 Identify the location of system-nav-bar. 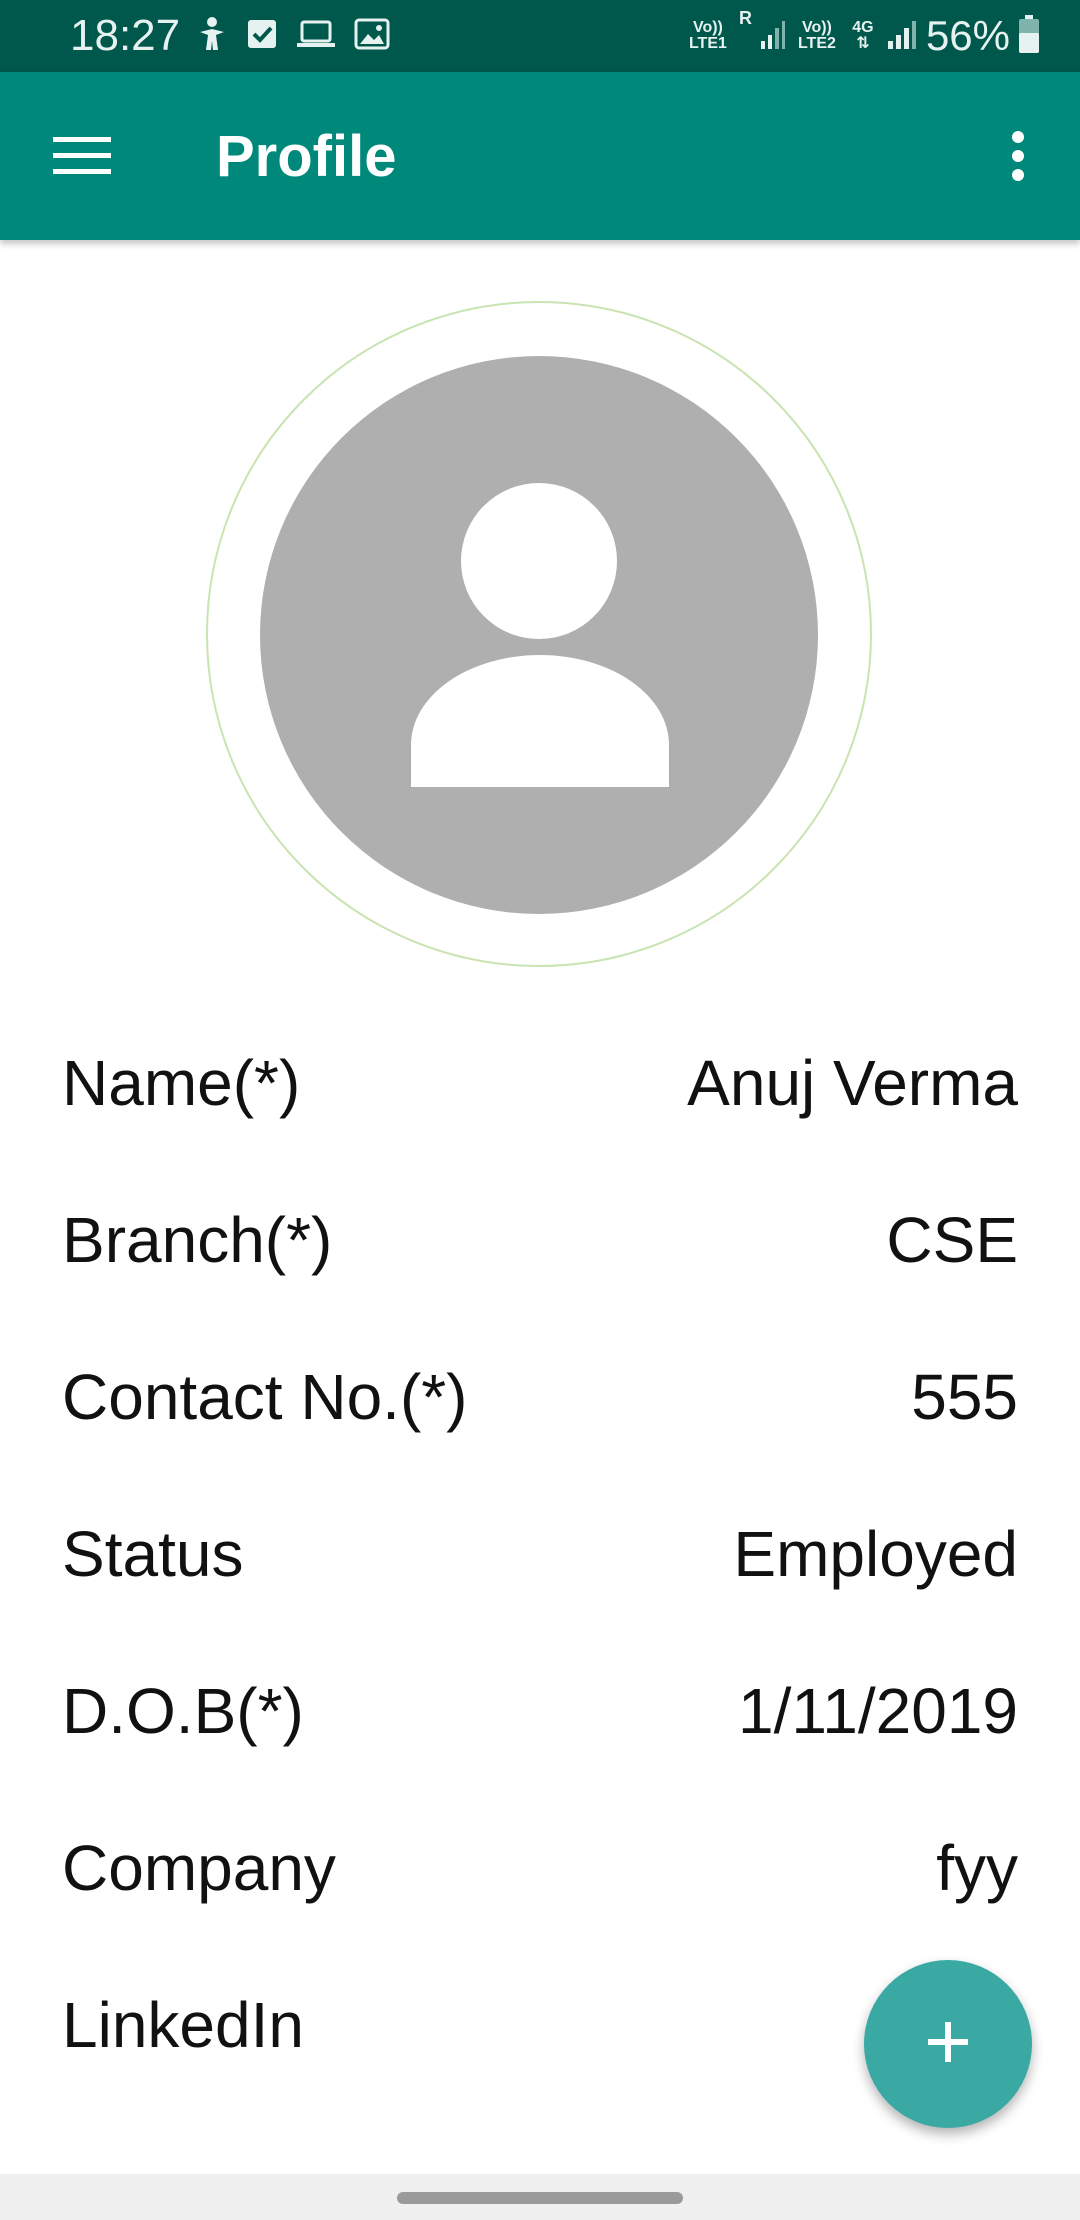
(540, 2197).